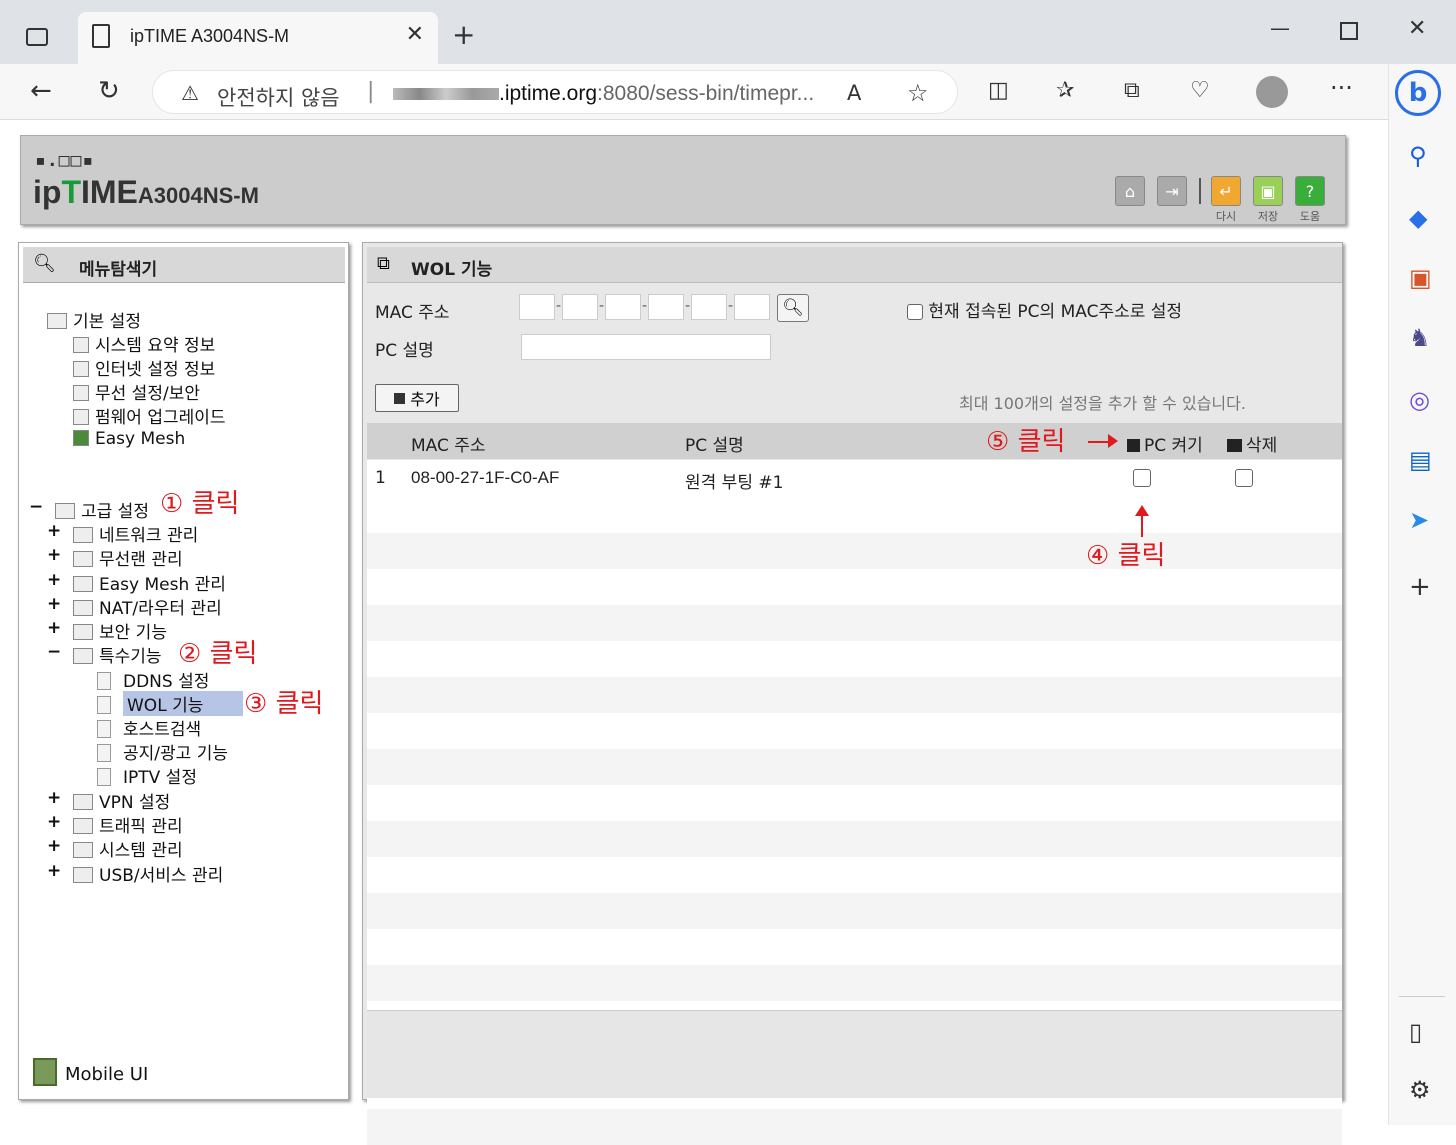 This screenshot has height=1145, width=1456. I want to click on table-header: MAC 주소 PC 설명 PC 켜기 삭제, so click(854, 441).